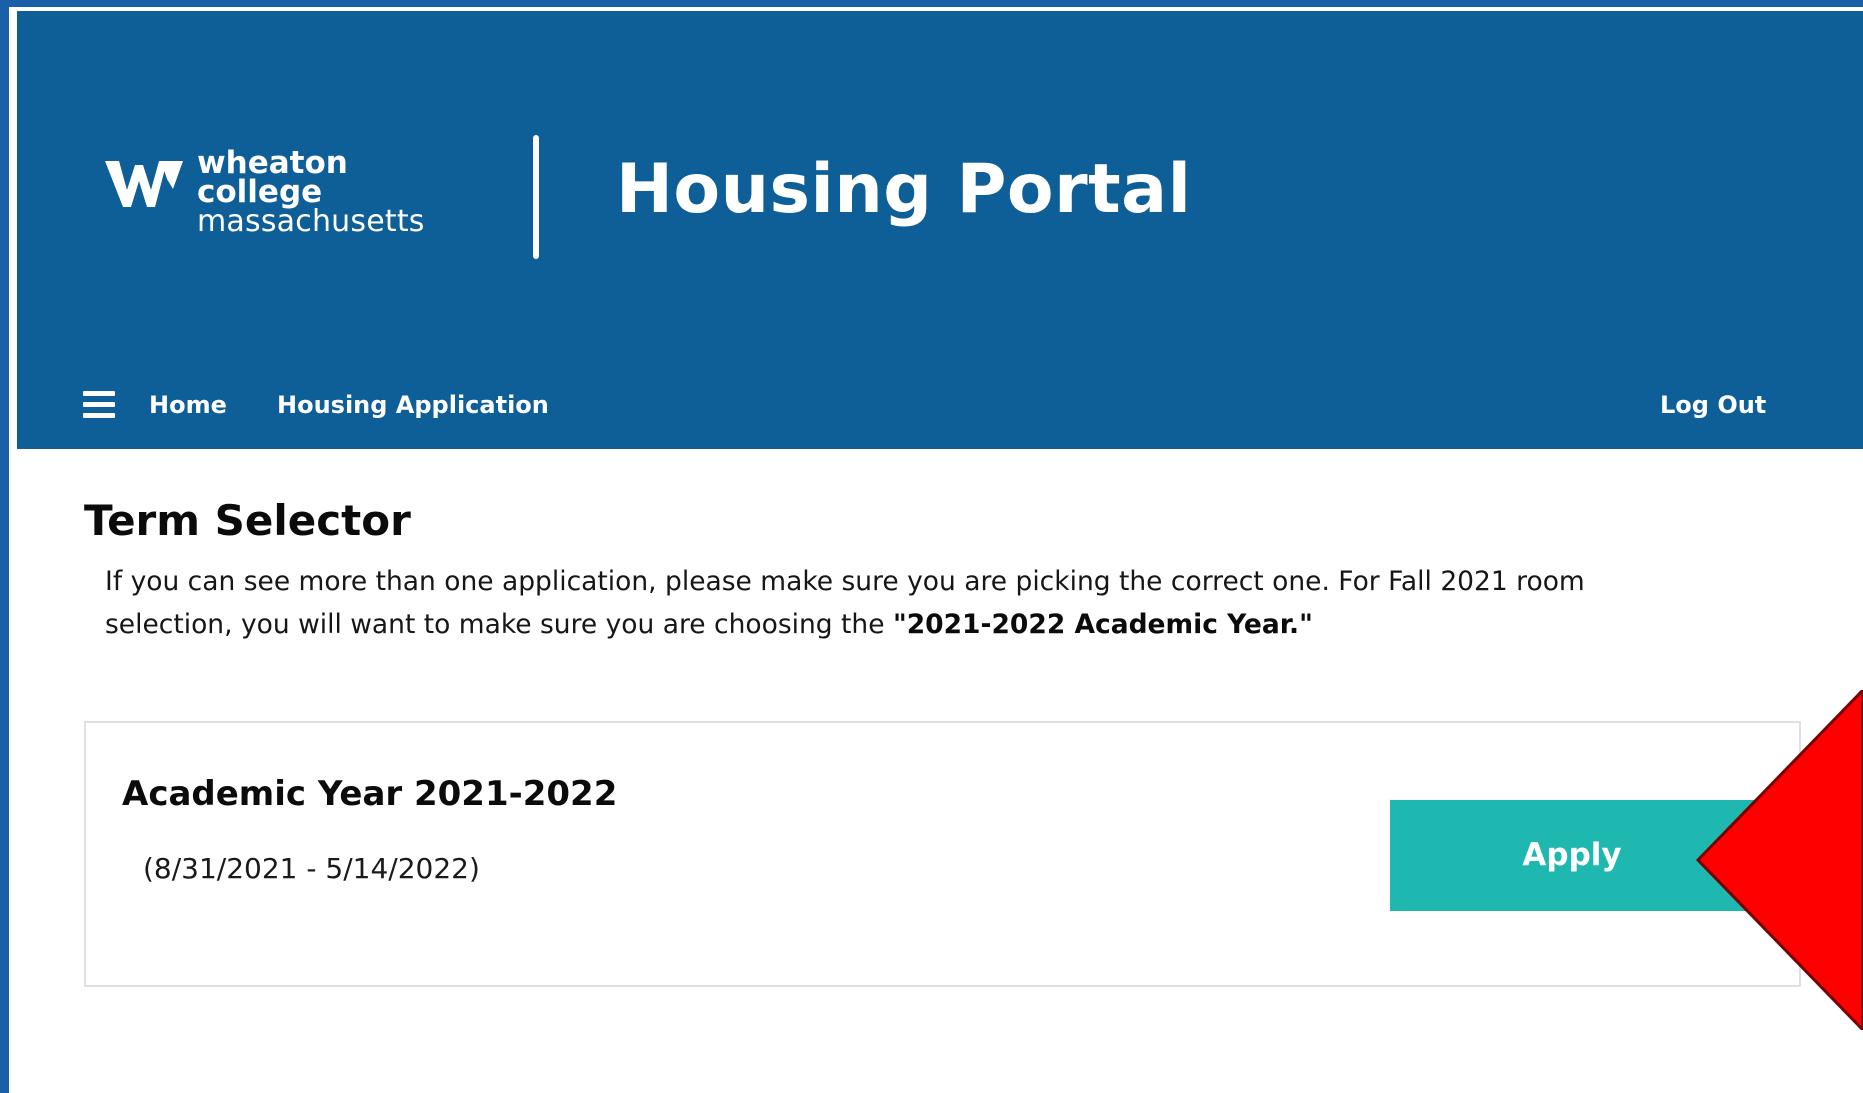 This screenshot has width=1863, height=1093. I want to click on nav-link-housing-application: Housing Application, so click(413, 405).